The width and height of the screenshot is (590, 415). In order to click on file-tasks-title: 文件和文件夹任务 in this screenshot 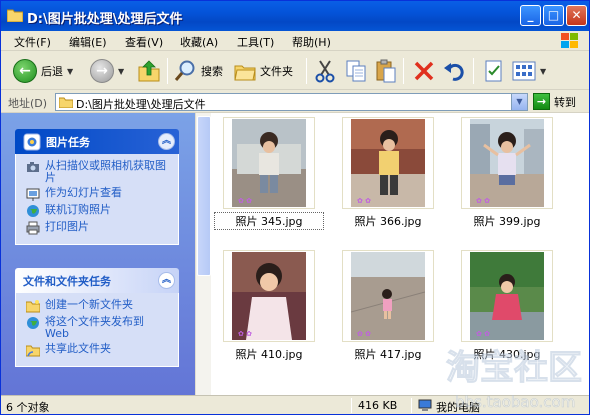, I will do `click(67, 281)`.